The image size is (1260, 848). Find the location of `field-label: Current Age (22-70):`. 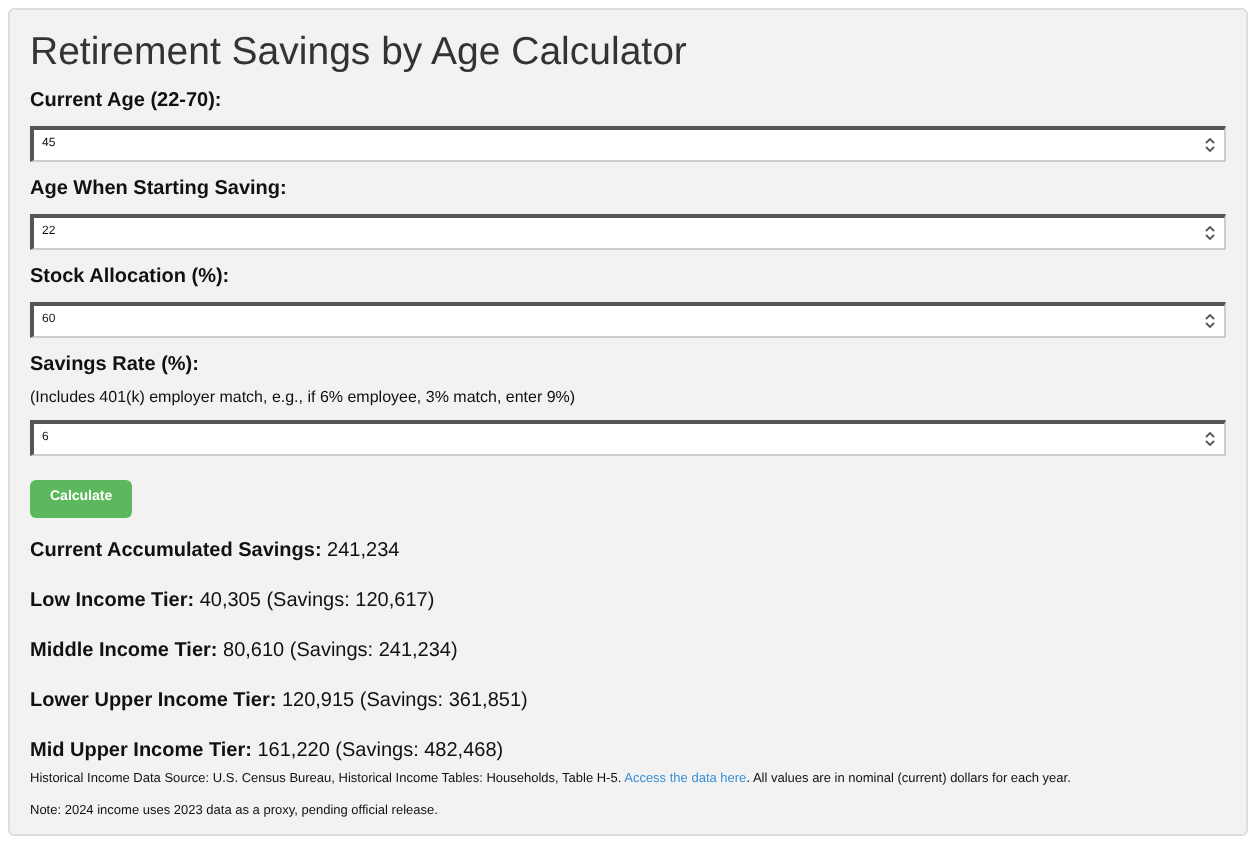

field-label: Current Age (22-70): is located at coordinates (126, 102).